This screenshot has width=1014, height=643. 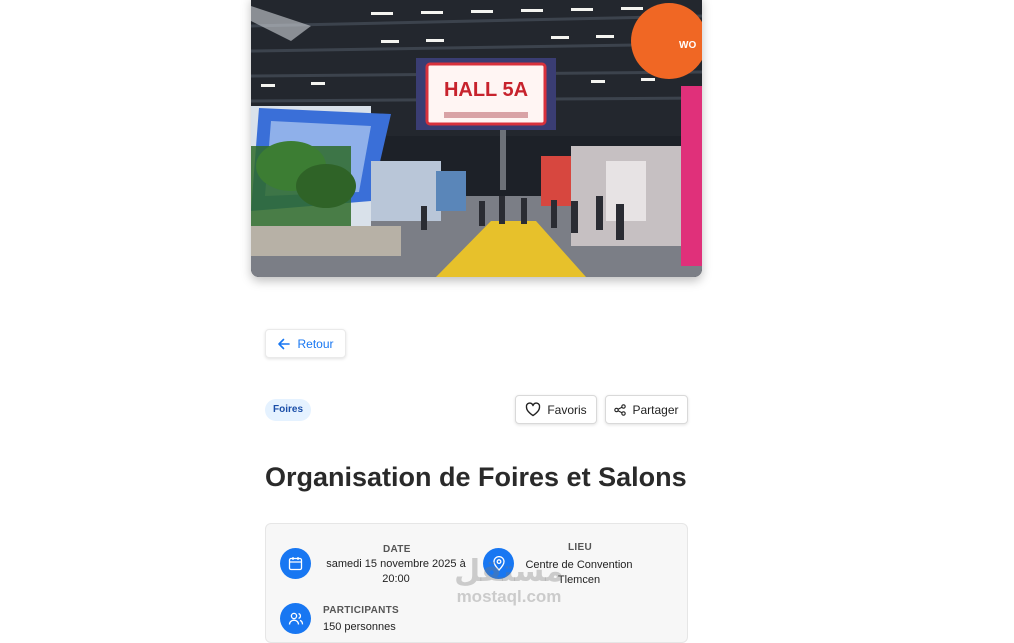 I want to click on favorite-button: Favoris, so click(x=556, y=409).